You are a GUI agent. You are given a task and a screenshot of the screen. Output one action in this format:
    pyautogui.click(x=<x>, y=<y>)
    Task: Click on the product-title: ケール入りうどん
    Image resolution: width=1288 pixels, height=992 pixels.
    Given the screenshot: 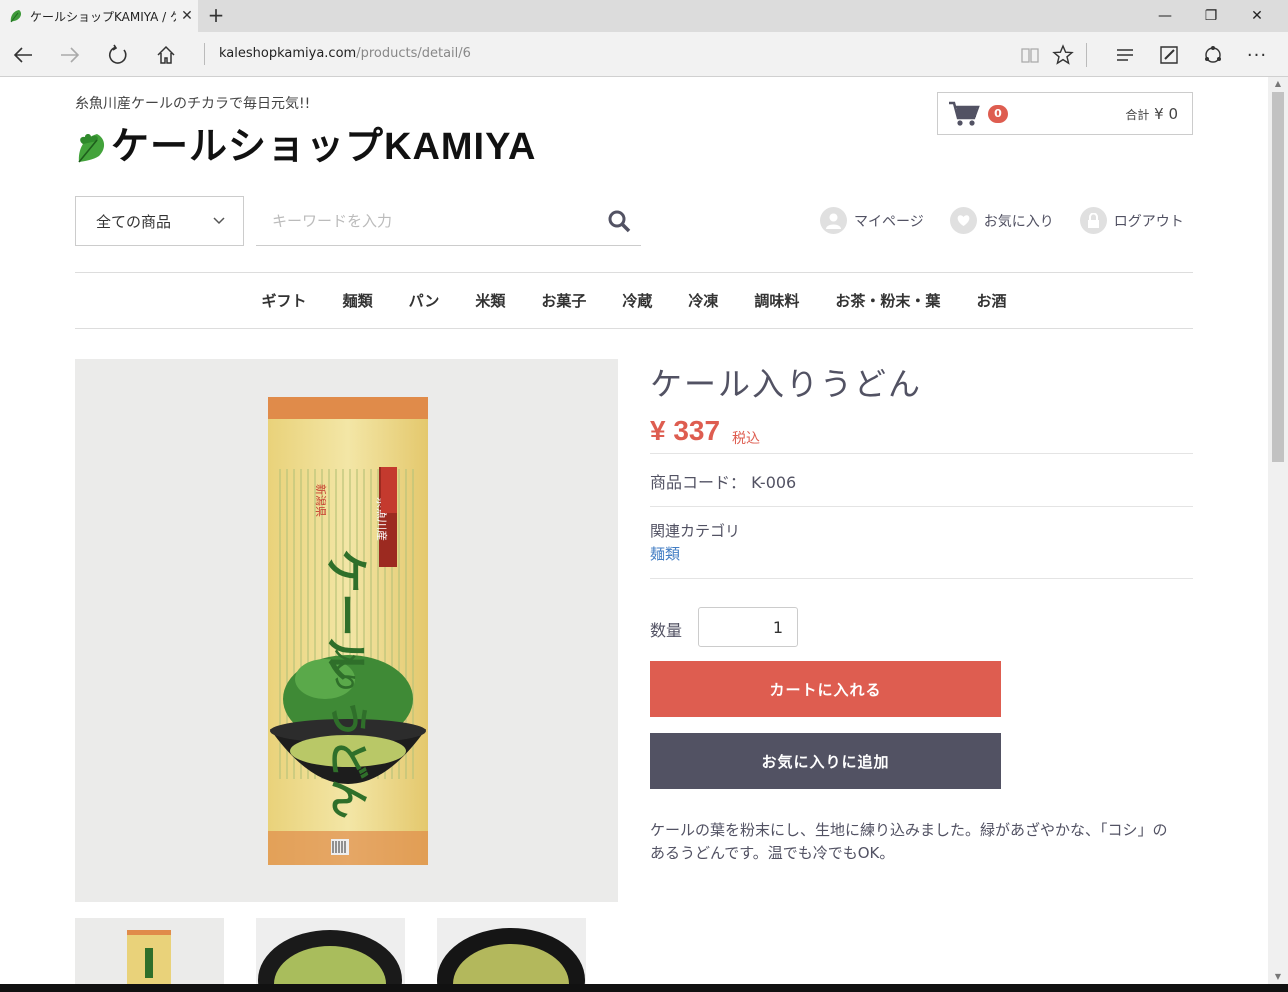 What is the action you would take?
    pyautogui.click(x=786, y=384)
    